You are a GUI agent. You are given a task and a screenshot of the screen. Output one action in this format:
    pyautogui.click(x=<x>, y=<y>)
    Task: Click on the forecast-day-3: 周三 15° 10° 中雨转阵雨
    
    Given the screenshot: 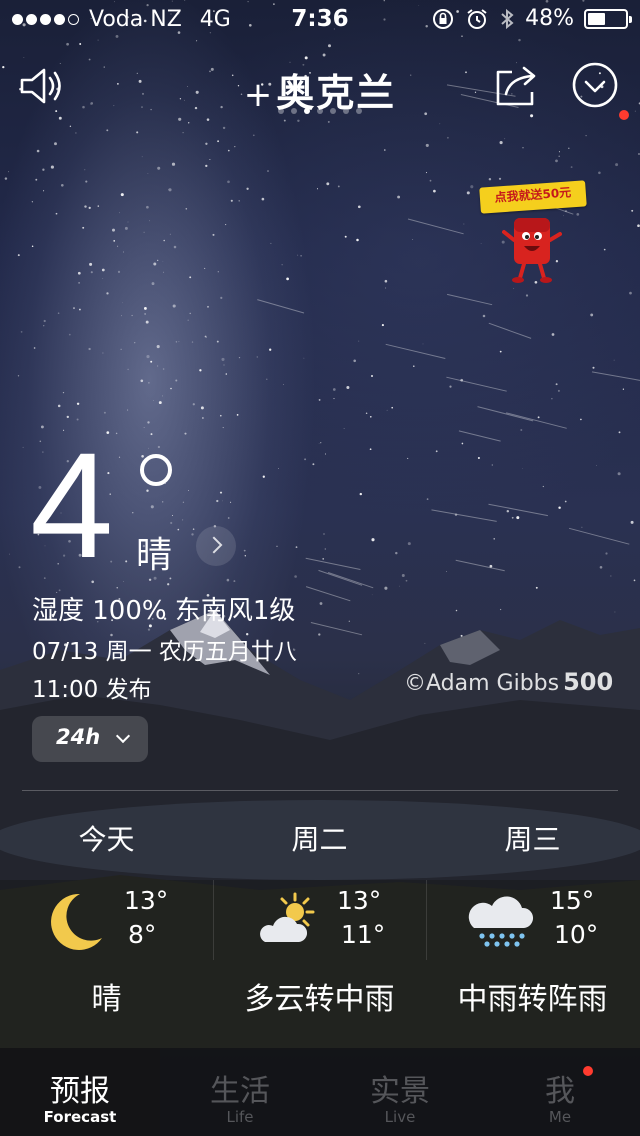 What is the action you would take?
    pyautogui.click(x=532, y=922)
    